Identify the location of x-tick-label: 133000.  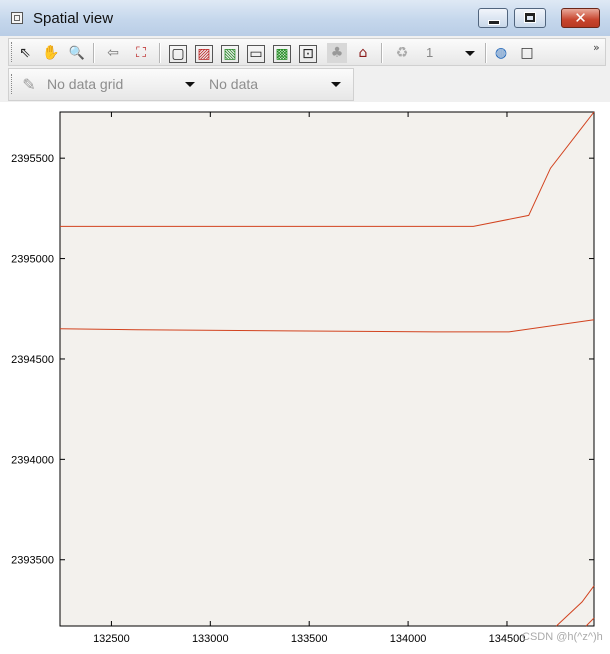
(210, 639).